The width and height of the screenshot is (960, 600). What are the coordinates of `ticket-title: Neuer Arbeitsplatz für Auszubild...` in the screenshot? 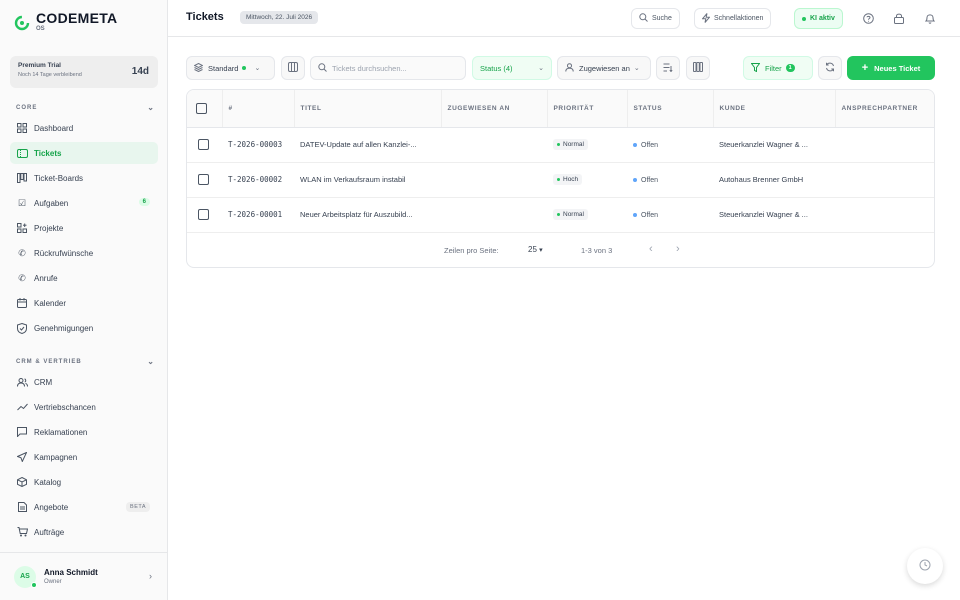 It's located at (367, 215).